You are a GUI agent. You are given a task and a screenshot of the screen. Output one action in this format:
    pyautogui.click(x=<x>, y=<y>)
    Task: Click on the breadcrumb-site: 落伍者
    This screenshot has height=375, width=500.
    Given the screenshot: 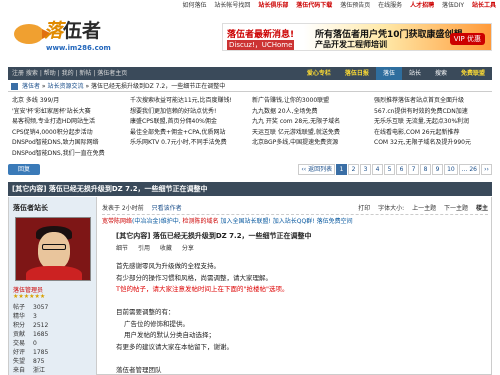 What is the action you would take?
    pyautogui.click(x=31, y=86)
    